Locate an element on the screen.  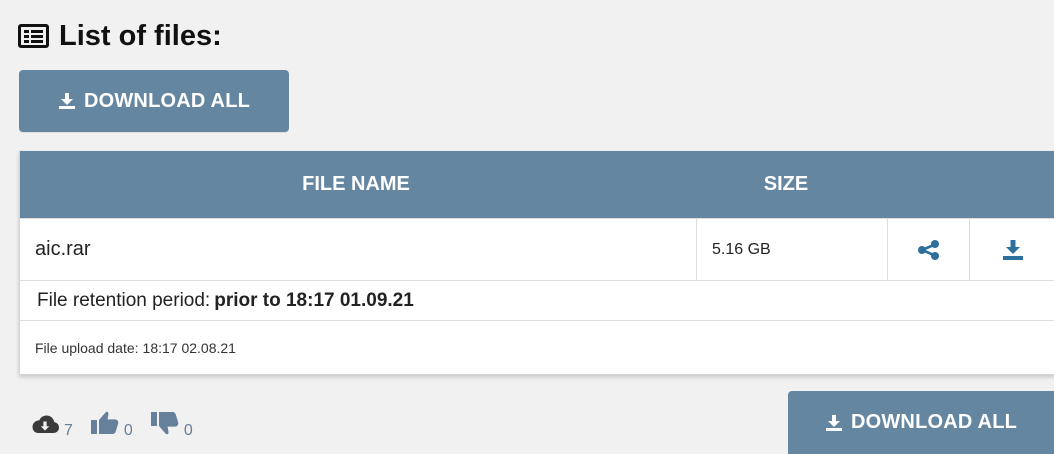
thumbs-up-icon is located at coordinates (105, 423).